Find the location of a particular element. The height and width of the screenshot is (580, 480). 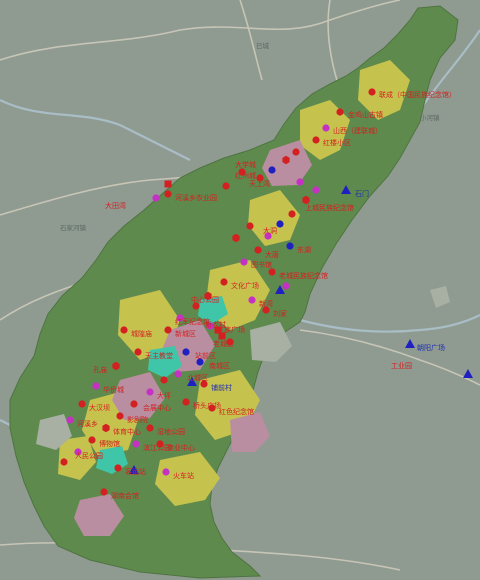

poi-label: 东湖 is located at coordinates (304, 249).